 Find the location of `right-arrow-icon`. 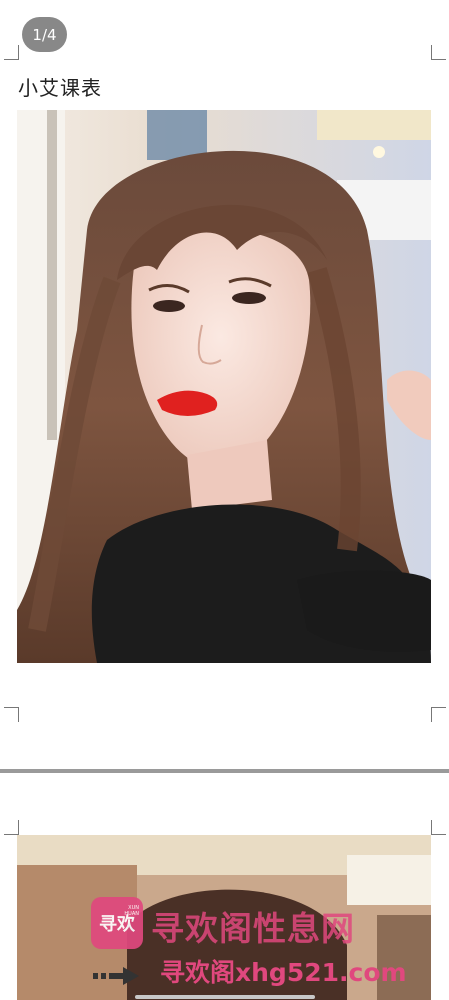

right-arrow-icon is located at coordinates (116, 976).